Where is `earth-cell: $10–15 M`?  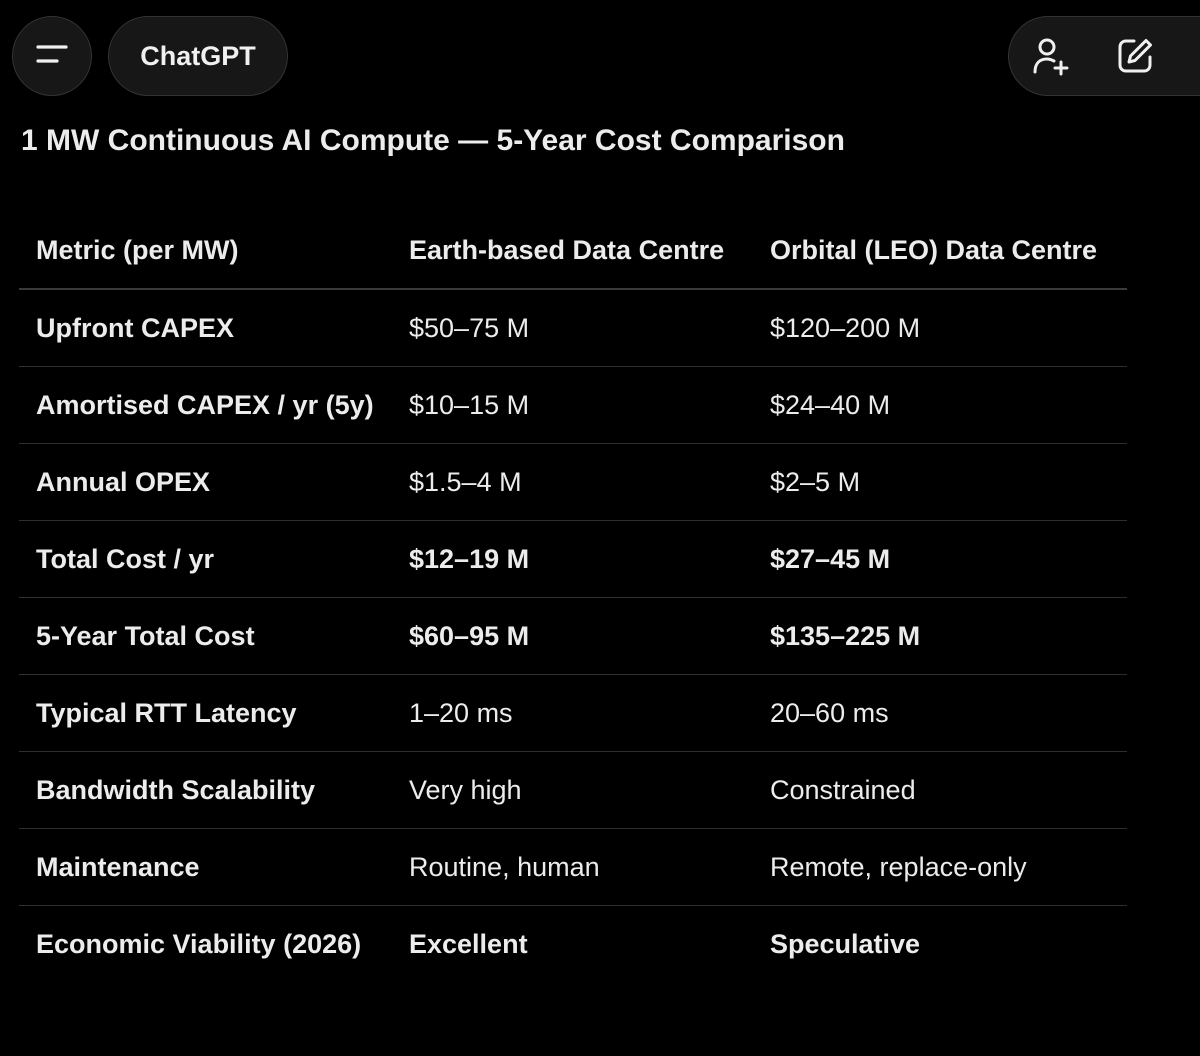
earth-cell: $10–15 M is located at coordinates (469, 405).